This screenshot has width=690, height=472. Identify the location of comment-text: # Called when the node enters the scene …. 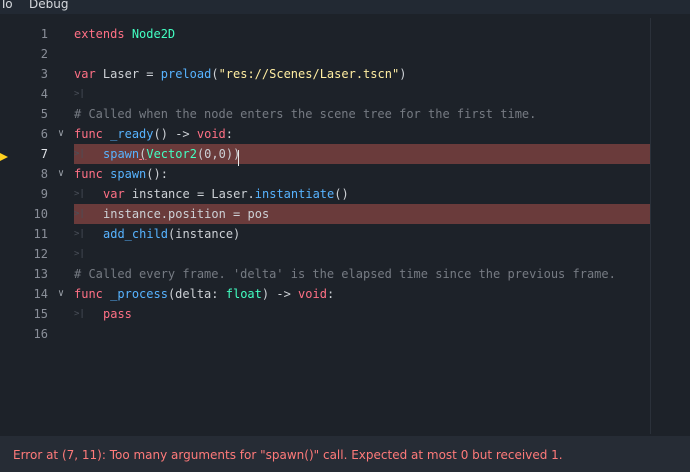
(305, 114).